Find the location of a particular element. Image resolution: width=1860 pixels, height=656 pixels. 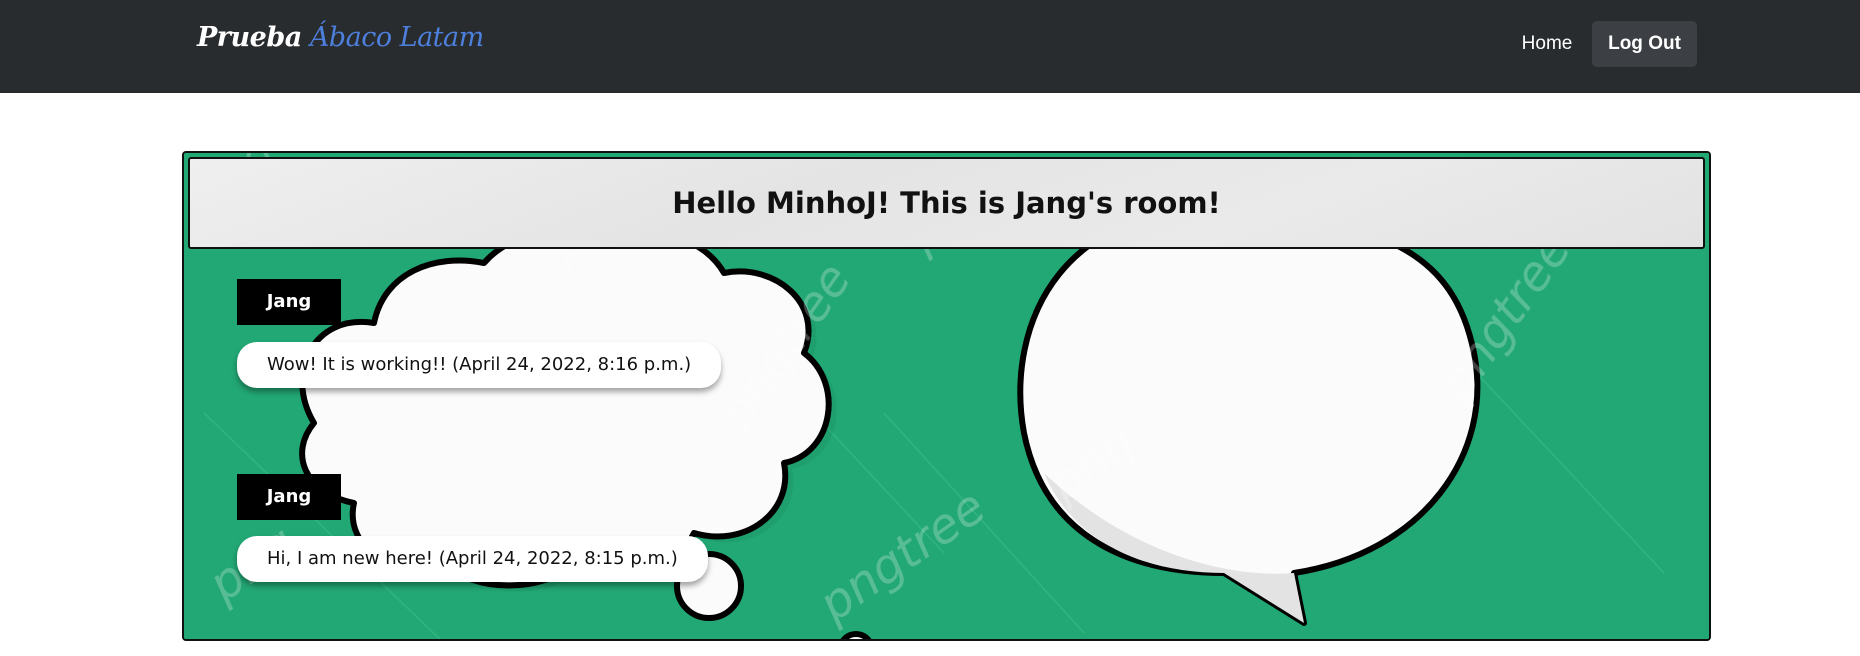

brand-logo: Prueba Ábaco Latam is located at coordinates (340, 37).